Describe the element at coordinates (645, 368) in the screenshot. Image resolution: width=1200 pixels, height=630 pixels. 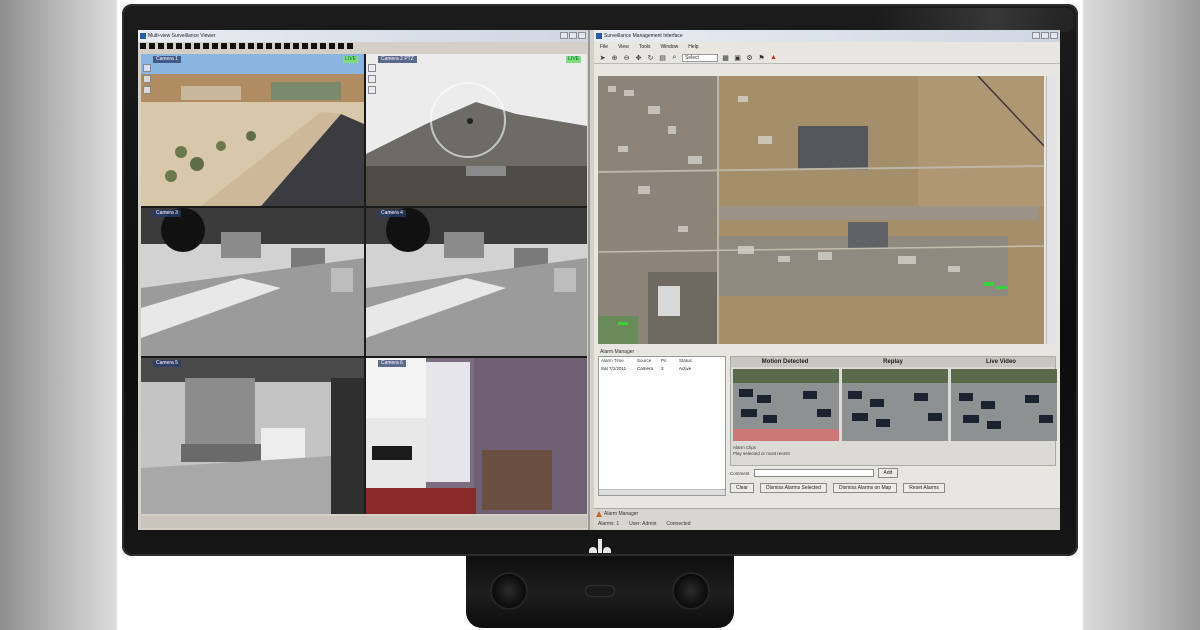
I see `alarm-source: Camera` at that location.